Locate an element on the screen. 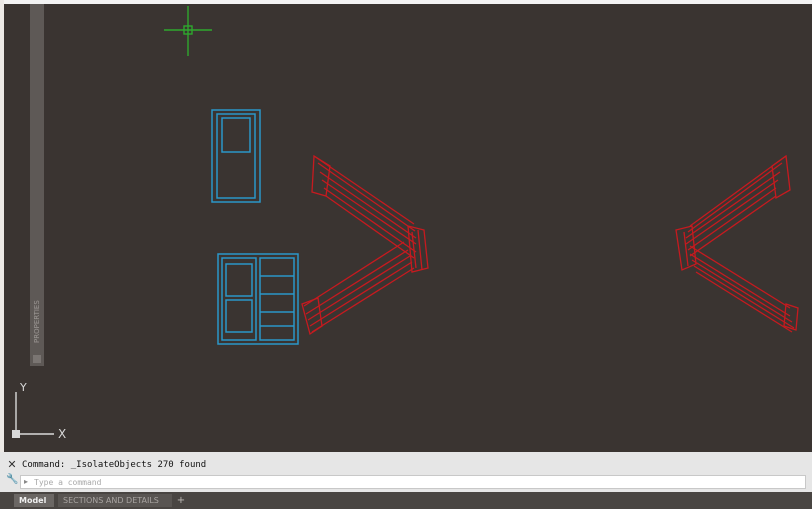 The image size is (812, 509). stair-right is located at coordinates (737, 243).